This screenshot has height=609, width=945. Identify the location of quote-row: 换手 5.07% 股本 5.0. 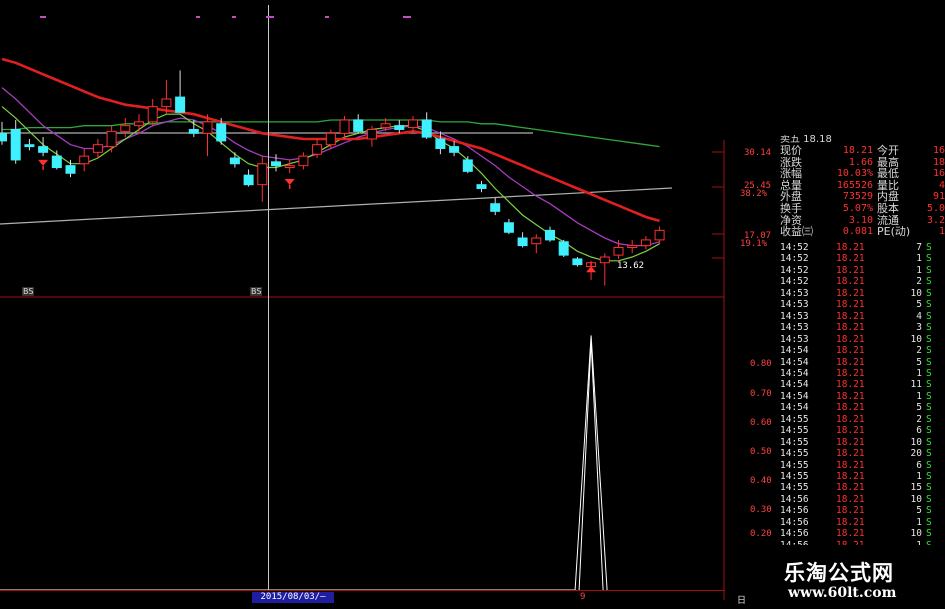
(861, 208).